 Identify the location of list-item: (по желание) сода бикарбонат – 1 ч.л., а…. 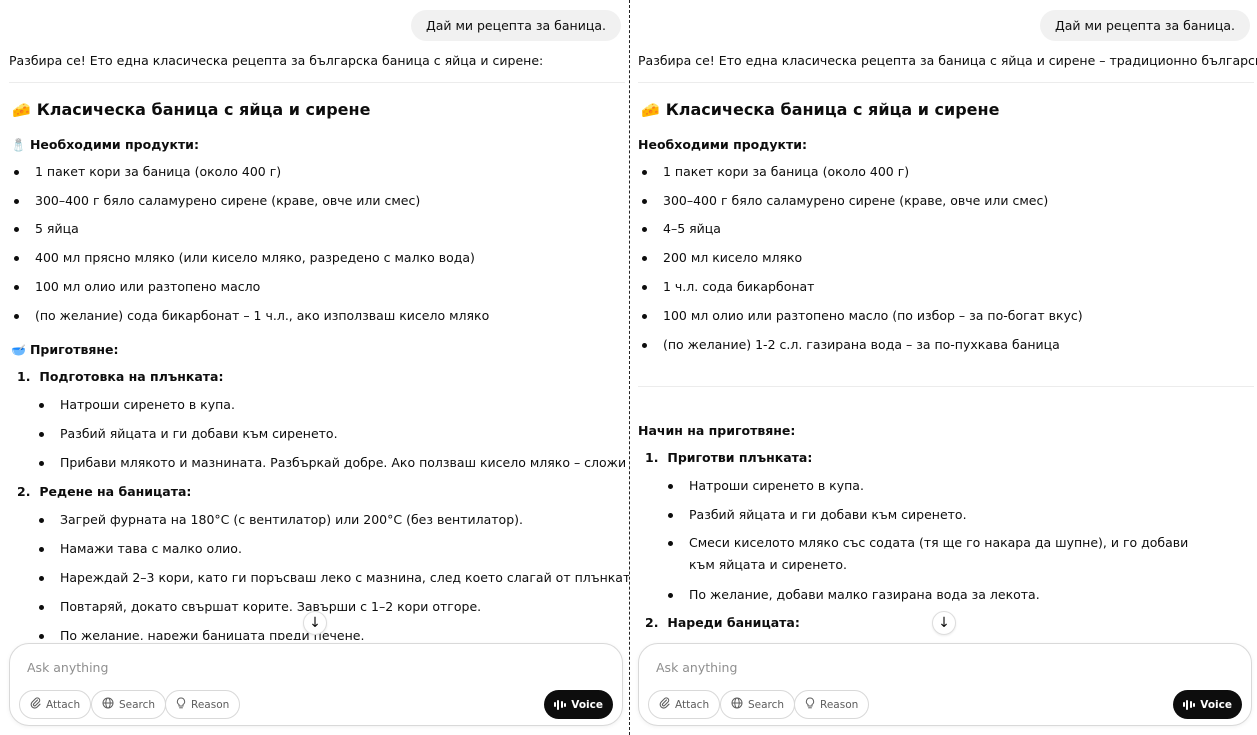
(251, 315).